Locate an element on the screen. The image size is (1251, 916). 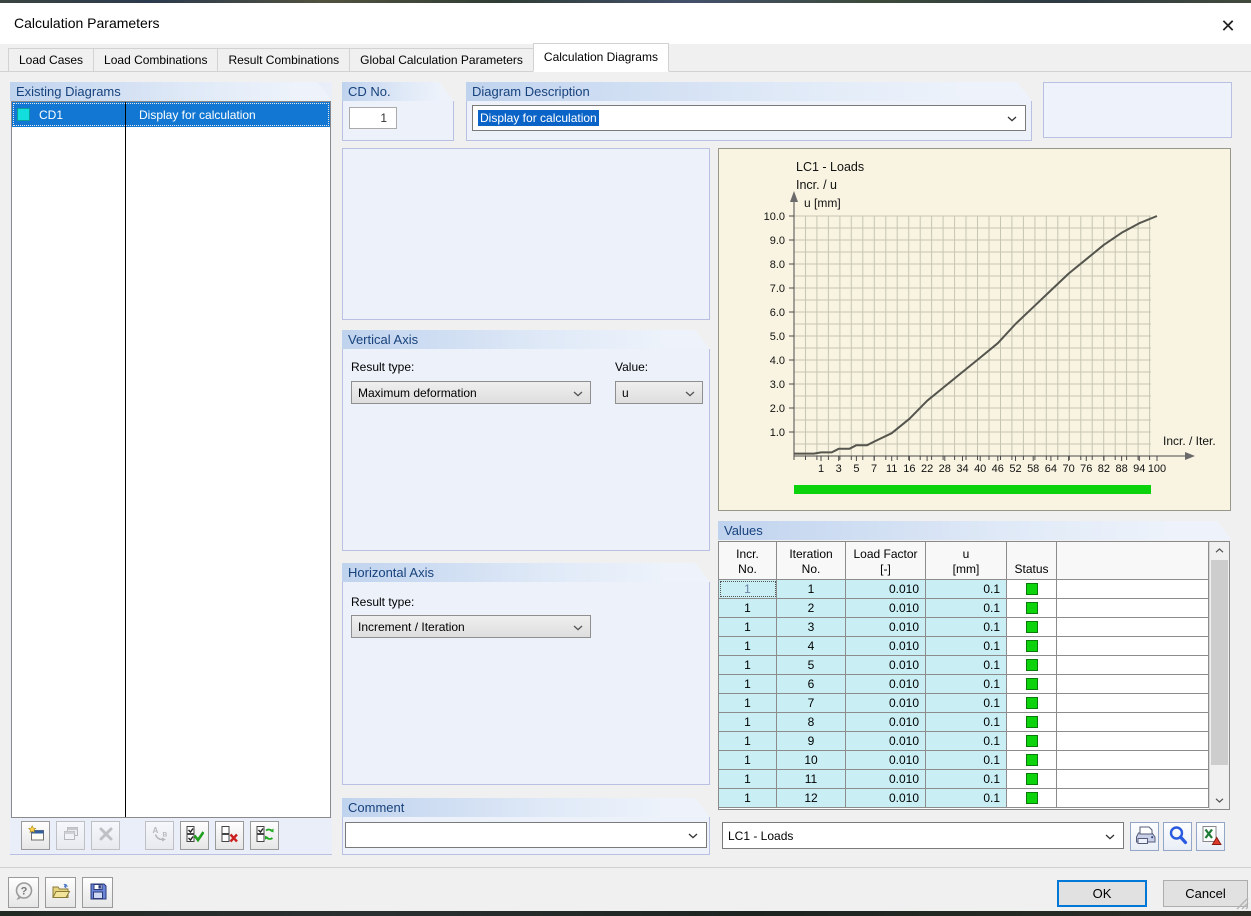
scrollbar-thumb is located at coordinates (1219, 662).